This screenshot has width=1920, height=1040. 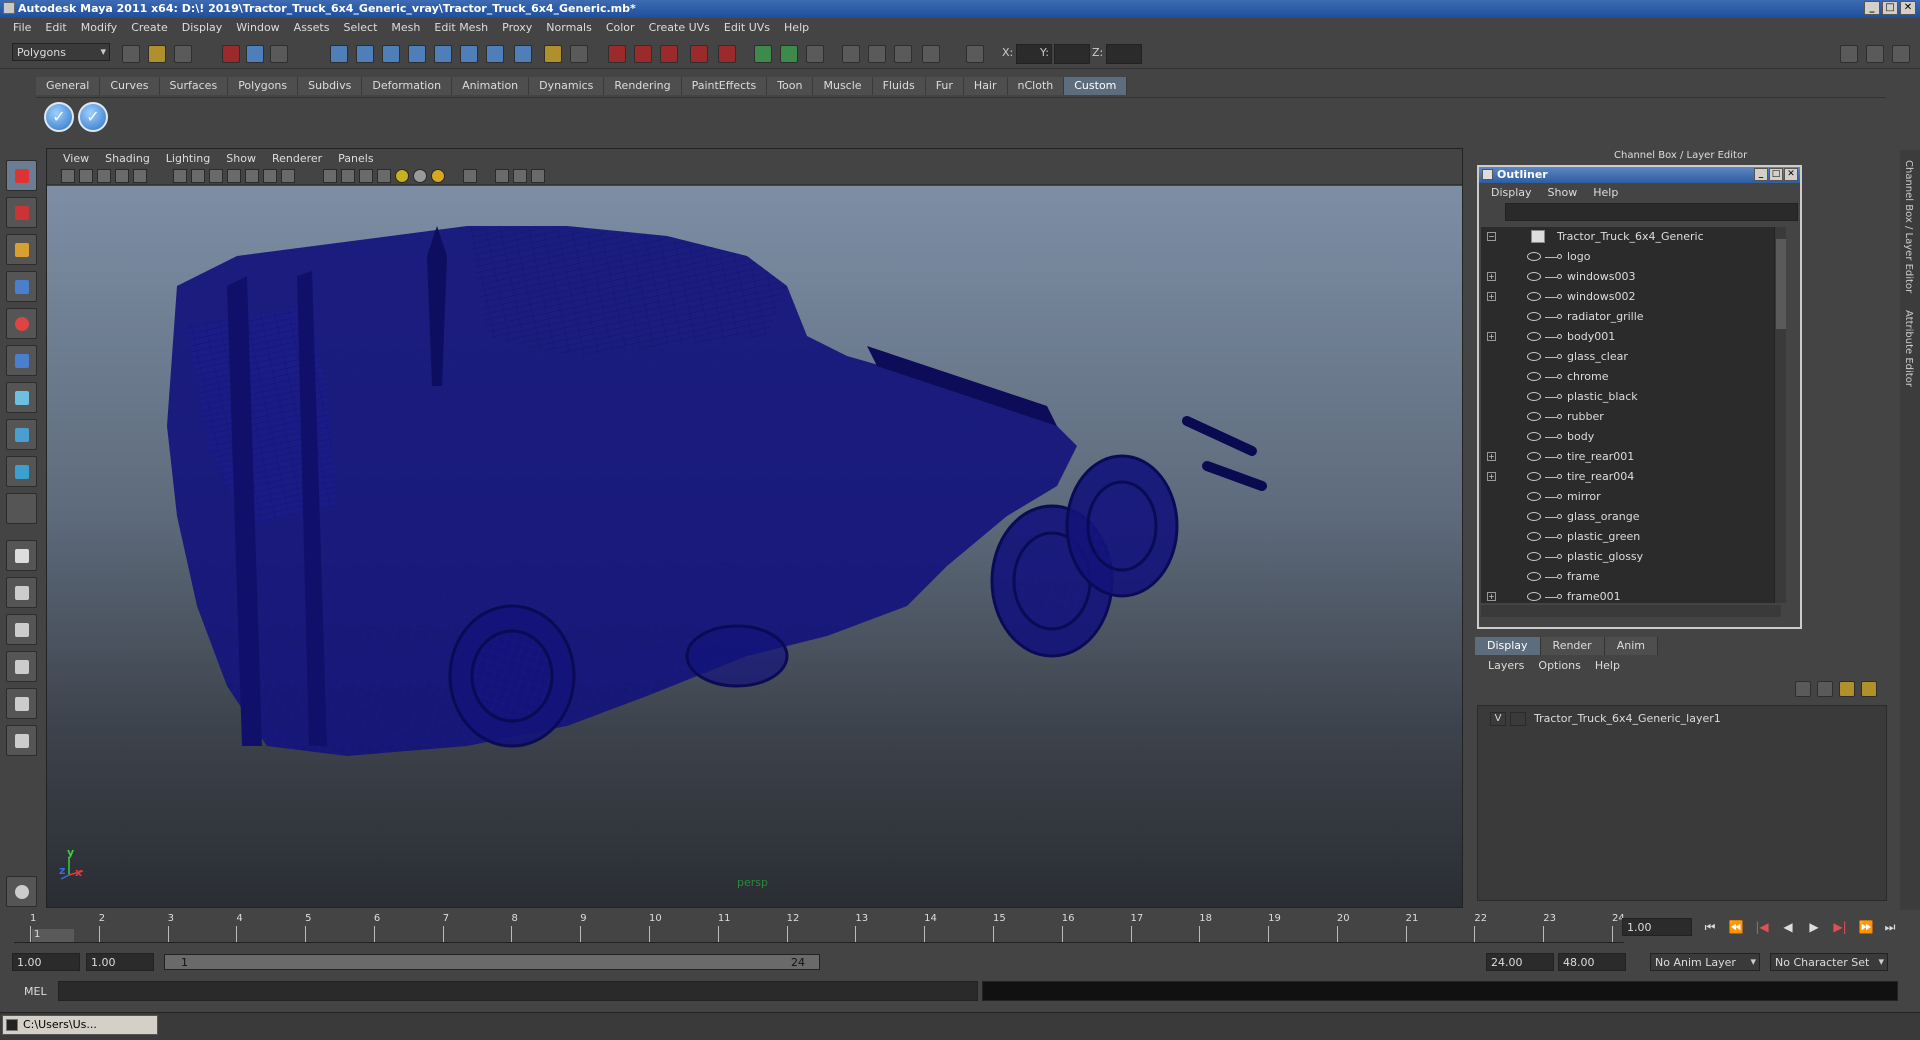 What do you see at coordinates (339, 54) in the screenshot?
I see `snap-grid-icon` at bounding box center [339, 54].